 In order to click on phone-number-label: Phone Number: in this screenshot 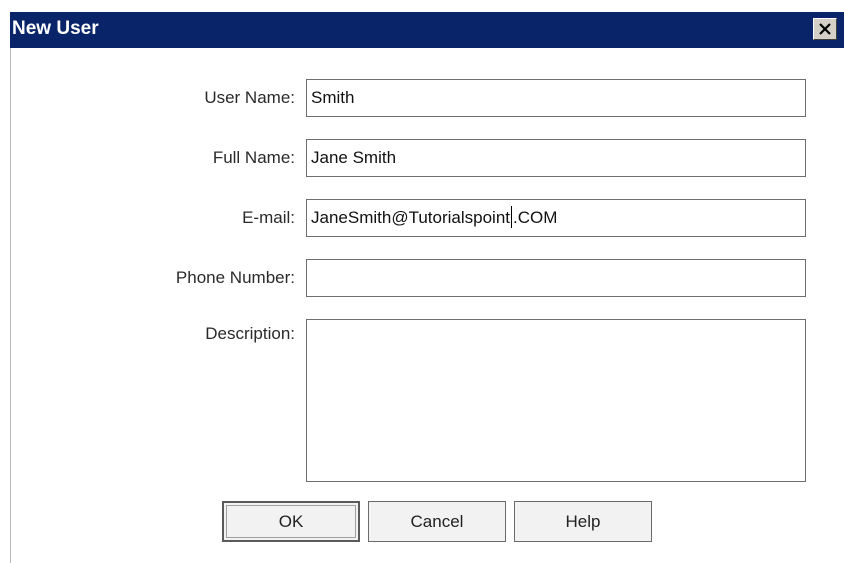, I will do `click(235, 277)`.